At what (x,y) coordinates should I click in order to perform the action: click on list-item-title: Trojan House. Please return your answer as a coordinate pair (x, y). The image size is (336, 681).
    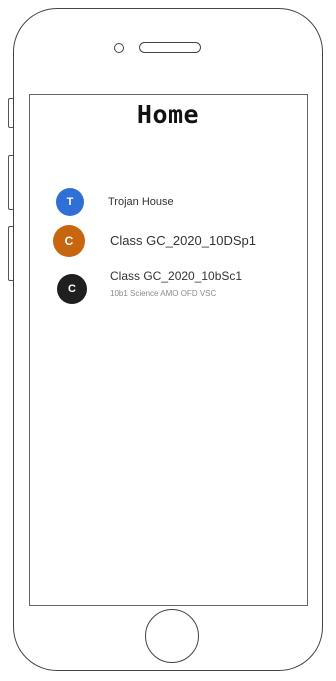
    Looking at the image, I should click on (141, 202).